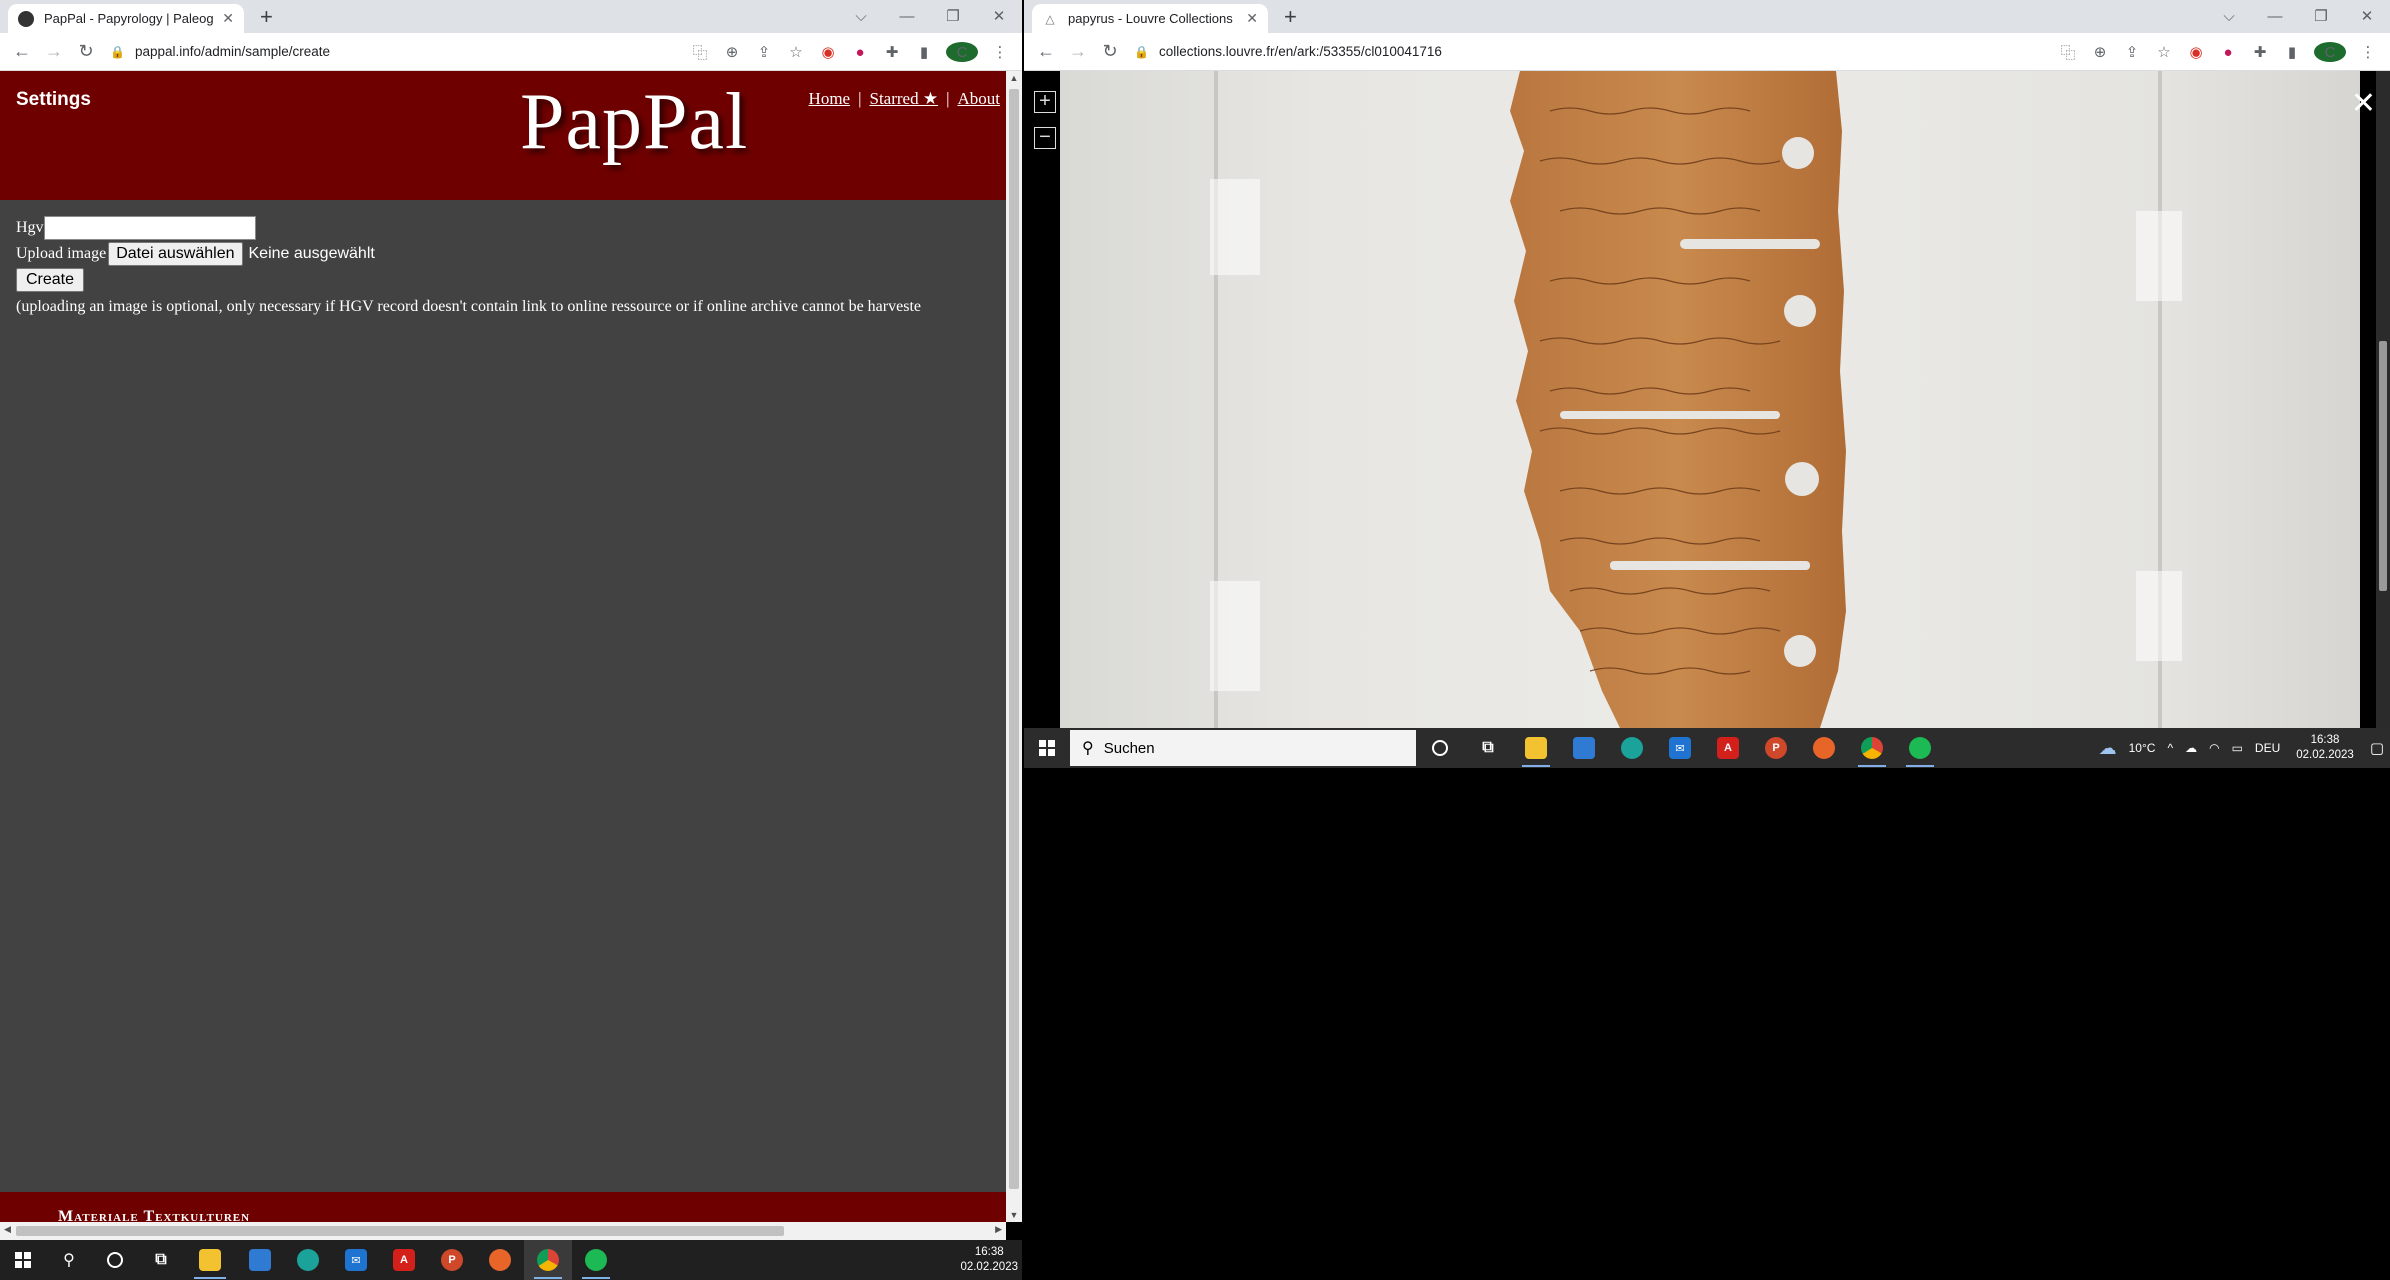  What do you see at coordinates (2383, 466) in the screenshot?
I see `viewer-scrollbar-thumb` at bounding box center [2383, 466].